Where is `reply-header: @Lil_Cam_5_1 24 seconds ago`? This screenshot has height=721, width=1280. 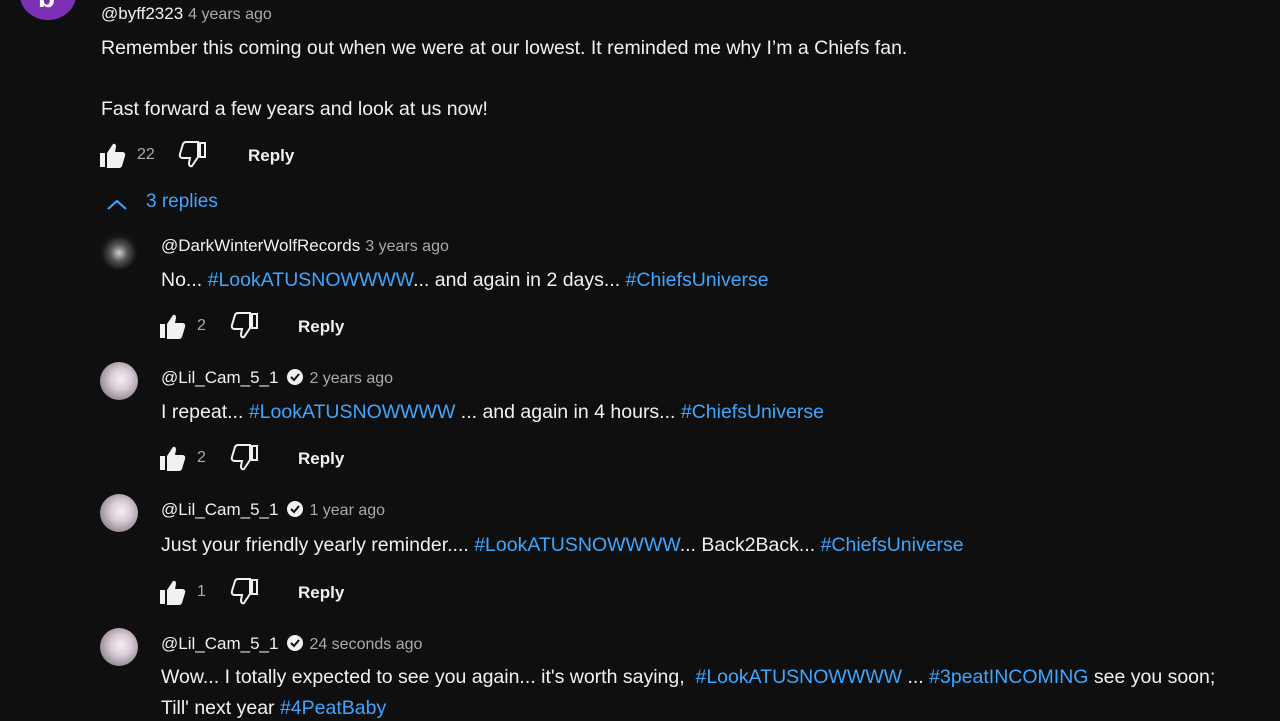 reply-header: @Lil_Cam_5_1 24 seconds ago is located at coordinates (291, 644).